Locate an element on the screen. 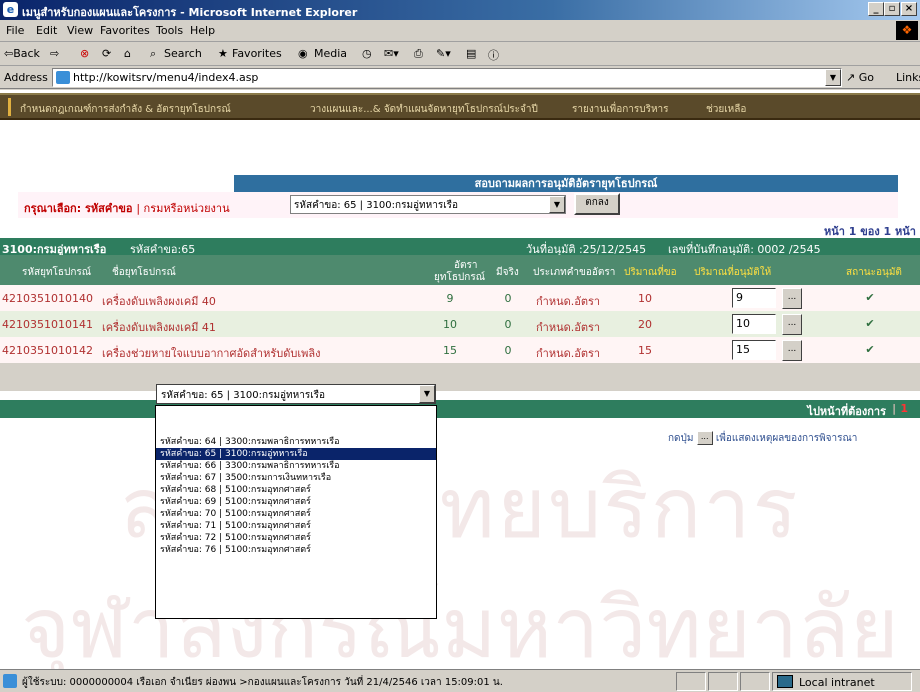 The image size is (920, 692). dropdown-option: รหัสคำขอ: 68 | 5100:กรมอุทกศาสตร์ is located at coordinates (296, 490).